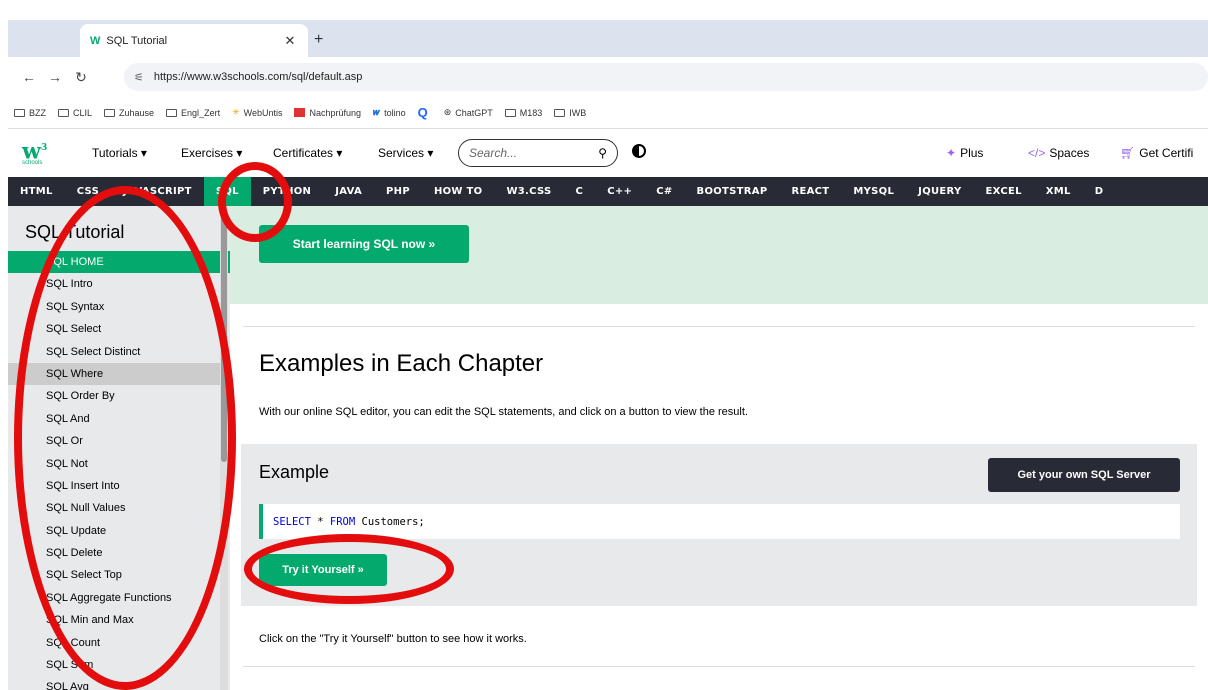 The image size is (1208, 690). What do you see at coordinates (119, 284) in the screenshot?
I see `sidebar-item: SQL Intro` at bounding box center [119, 284].